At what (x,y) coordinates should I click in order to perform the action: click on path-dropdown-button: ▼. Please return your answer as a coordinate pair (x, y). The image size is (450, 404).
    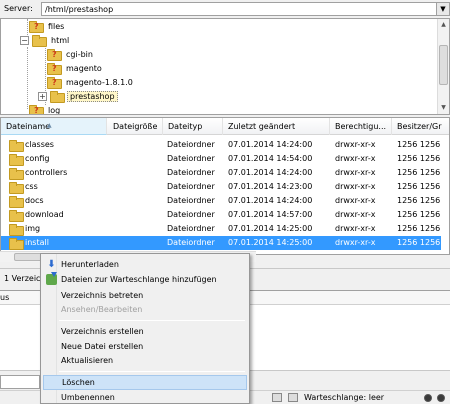
    Looking at the image, I should click on (443, 9).